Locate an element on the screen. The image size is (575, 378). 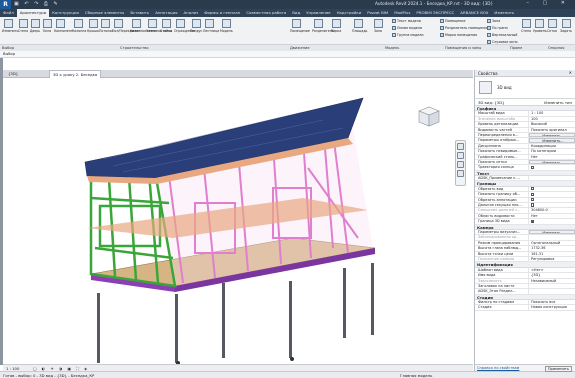
viewcube-icon is located at coordinates (428, 116).